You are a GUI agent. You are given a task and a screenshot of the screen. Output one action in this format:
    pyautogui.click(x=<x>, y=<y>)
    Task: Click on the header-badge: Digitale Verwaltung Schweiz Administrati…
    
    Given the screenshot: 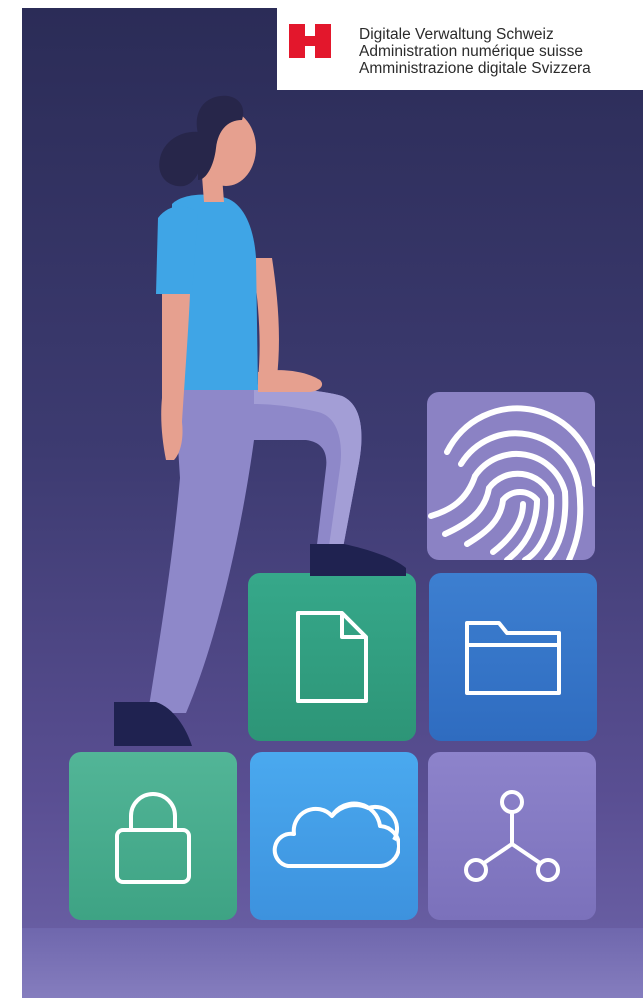 What is the action you would take?
    pyautogui.click(x=460, y=49)
    